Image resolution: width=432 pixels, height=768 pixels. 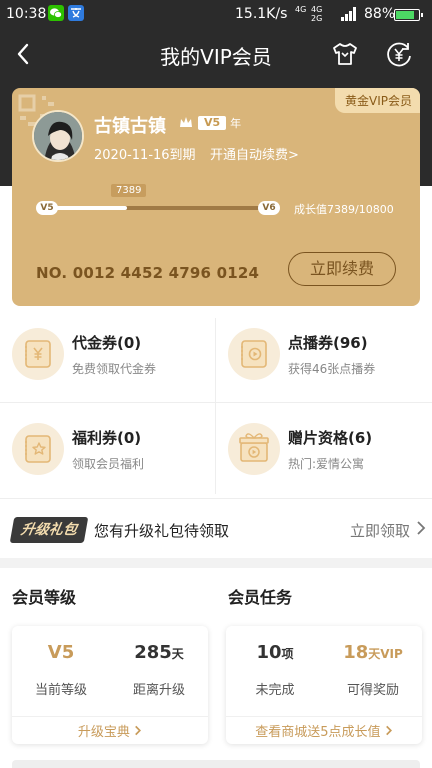 I want to click on sim1-signal-label: 4G, so click(x=301, y=9).